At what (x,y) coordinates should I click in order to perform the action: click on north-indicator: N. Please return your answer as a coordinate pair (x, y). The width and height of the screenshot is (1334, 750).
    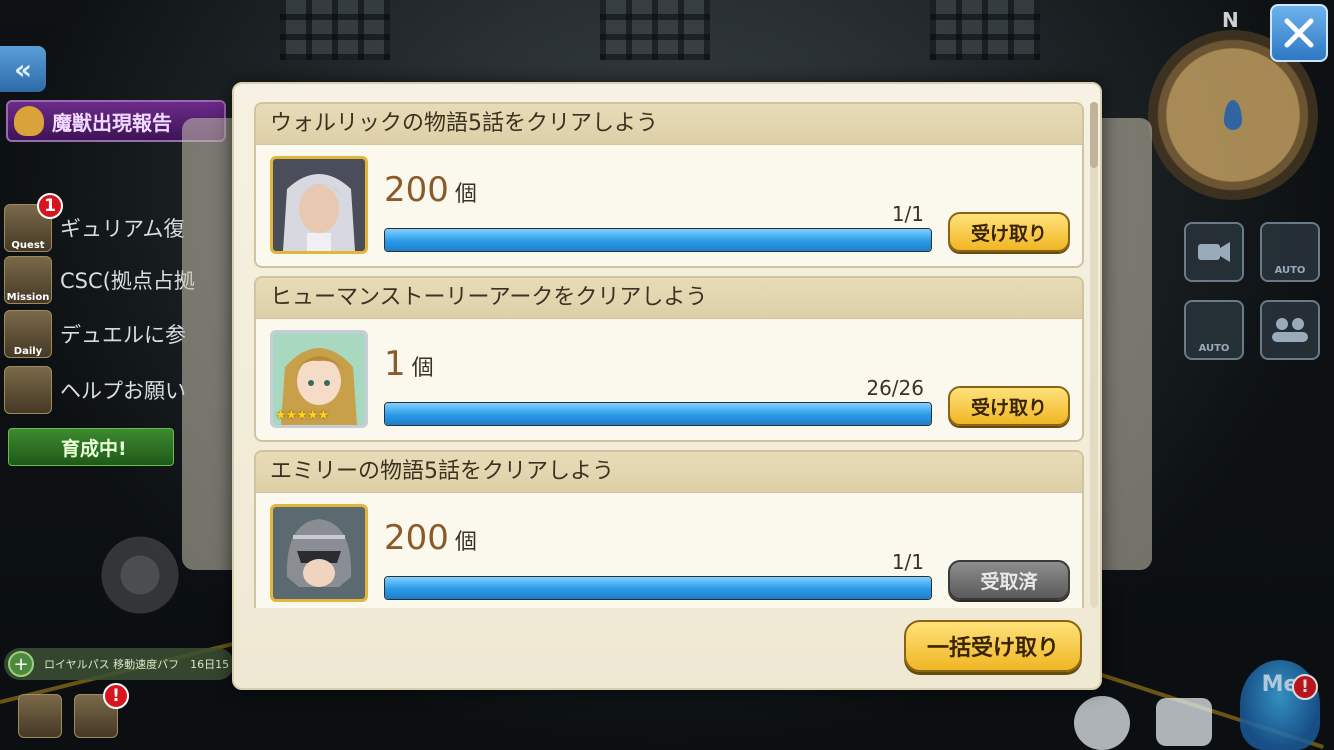
    Looking at the image, I should click on (1230, 20).